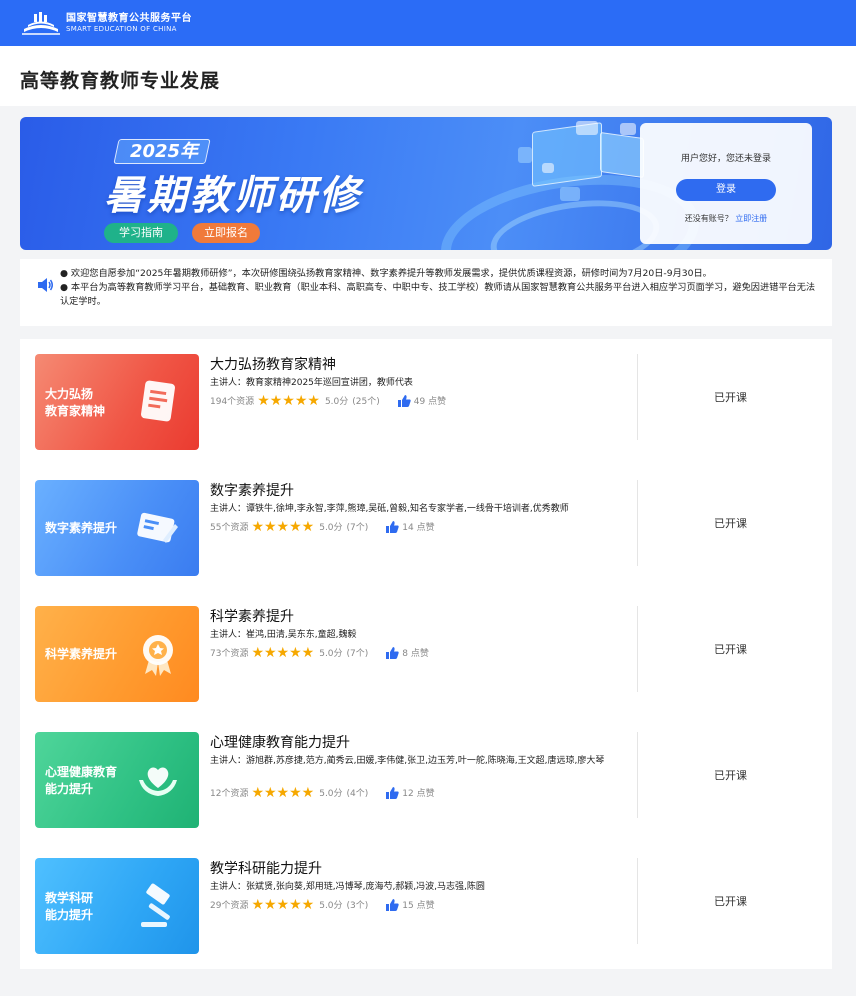 The image size is (856, 996). I want to click on login-greeting: 用户您好，您还未登录, so click(725, 159).